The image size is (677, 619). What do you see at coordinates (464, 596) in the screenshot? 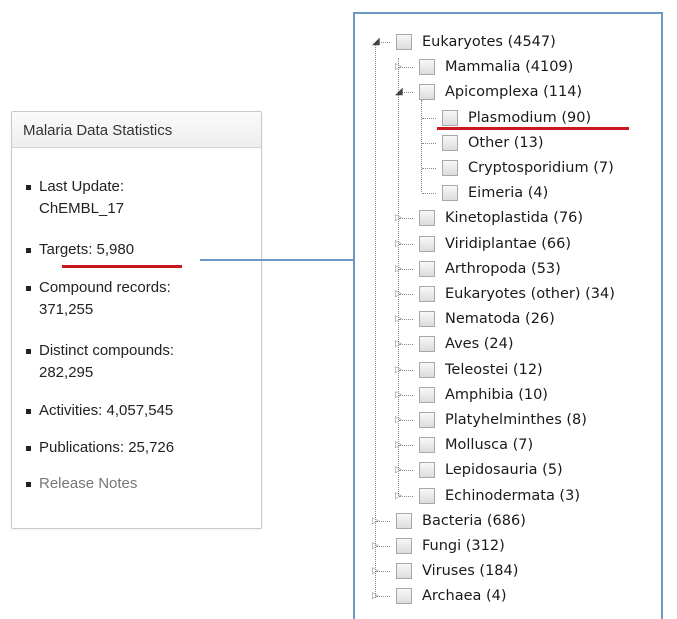
I see `tree-node-label: Archaea (4)` at bounding box center [464, 596].